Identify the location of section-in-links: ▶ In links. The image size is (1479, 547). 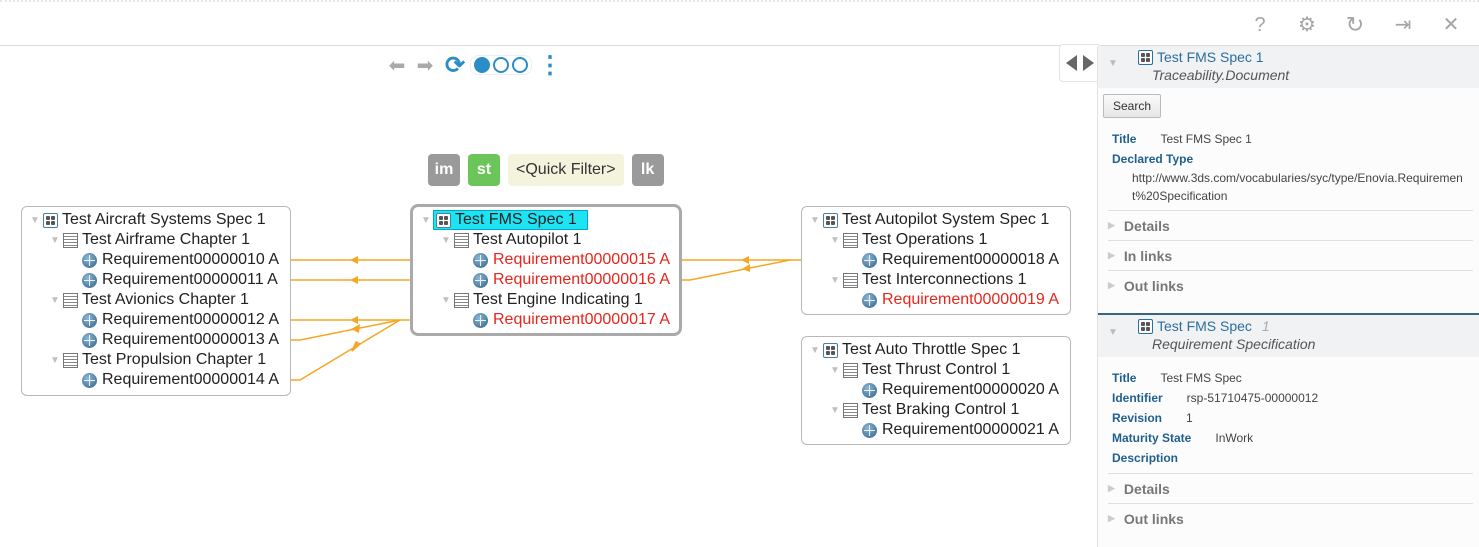
(1290, 255).